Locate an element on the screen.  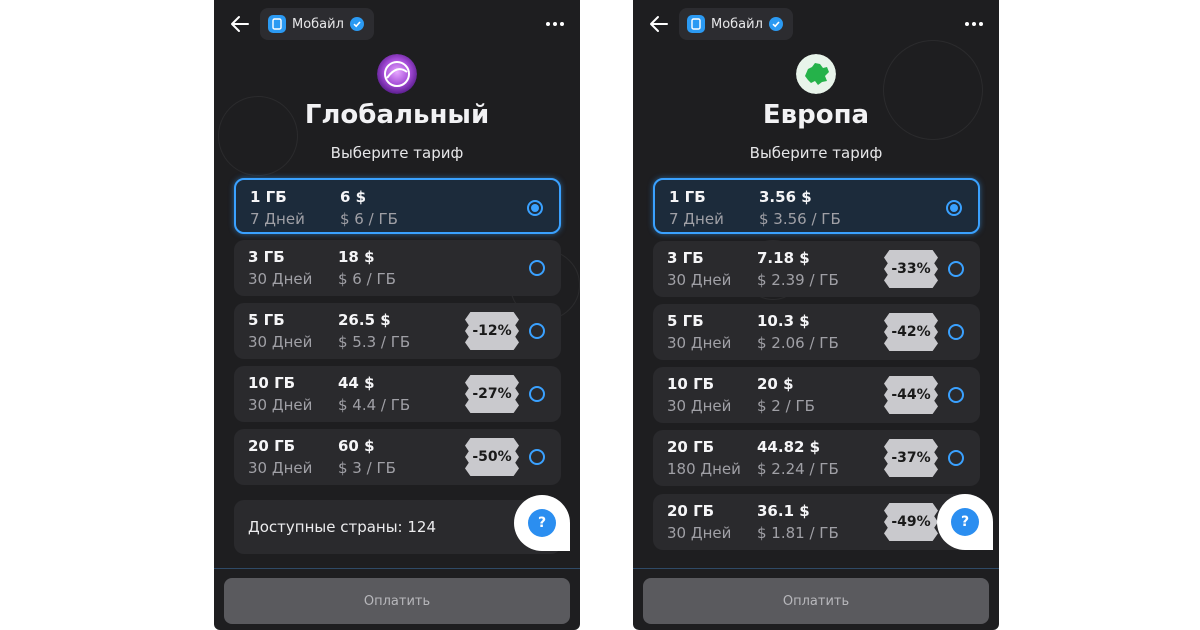
globe-flag-icon is located at coordinates (397, 74).